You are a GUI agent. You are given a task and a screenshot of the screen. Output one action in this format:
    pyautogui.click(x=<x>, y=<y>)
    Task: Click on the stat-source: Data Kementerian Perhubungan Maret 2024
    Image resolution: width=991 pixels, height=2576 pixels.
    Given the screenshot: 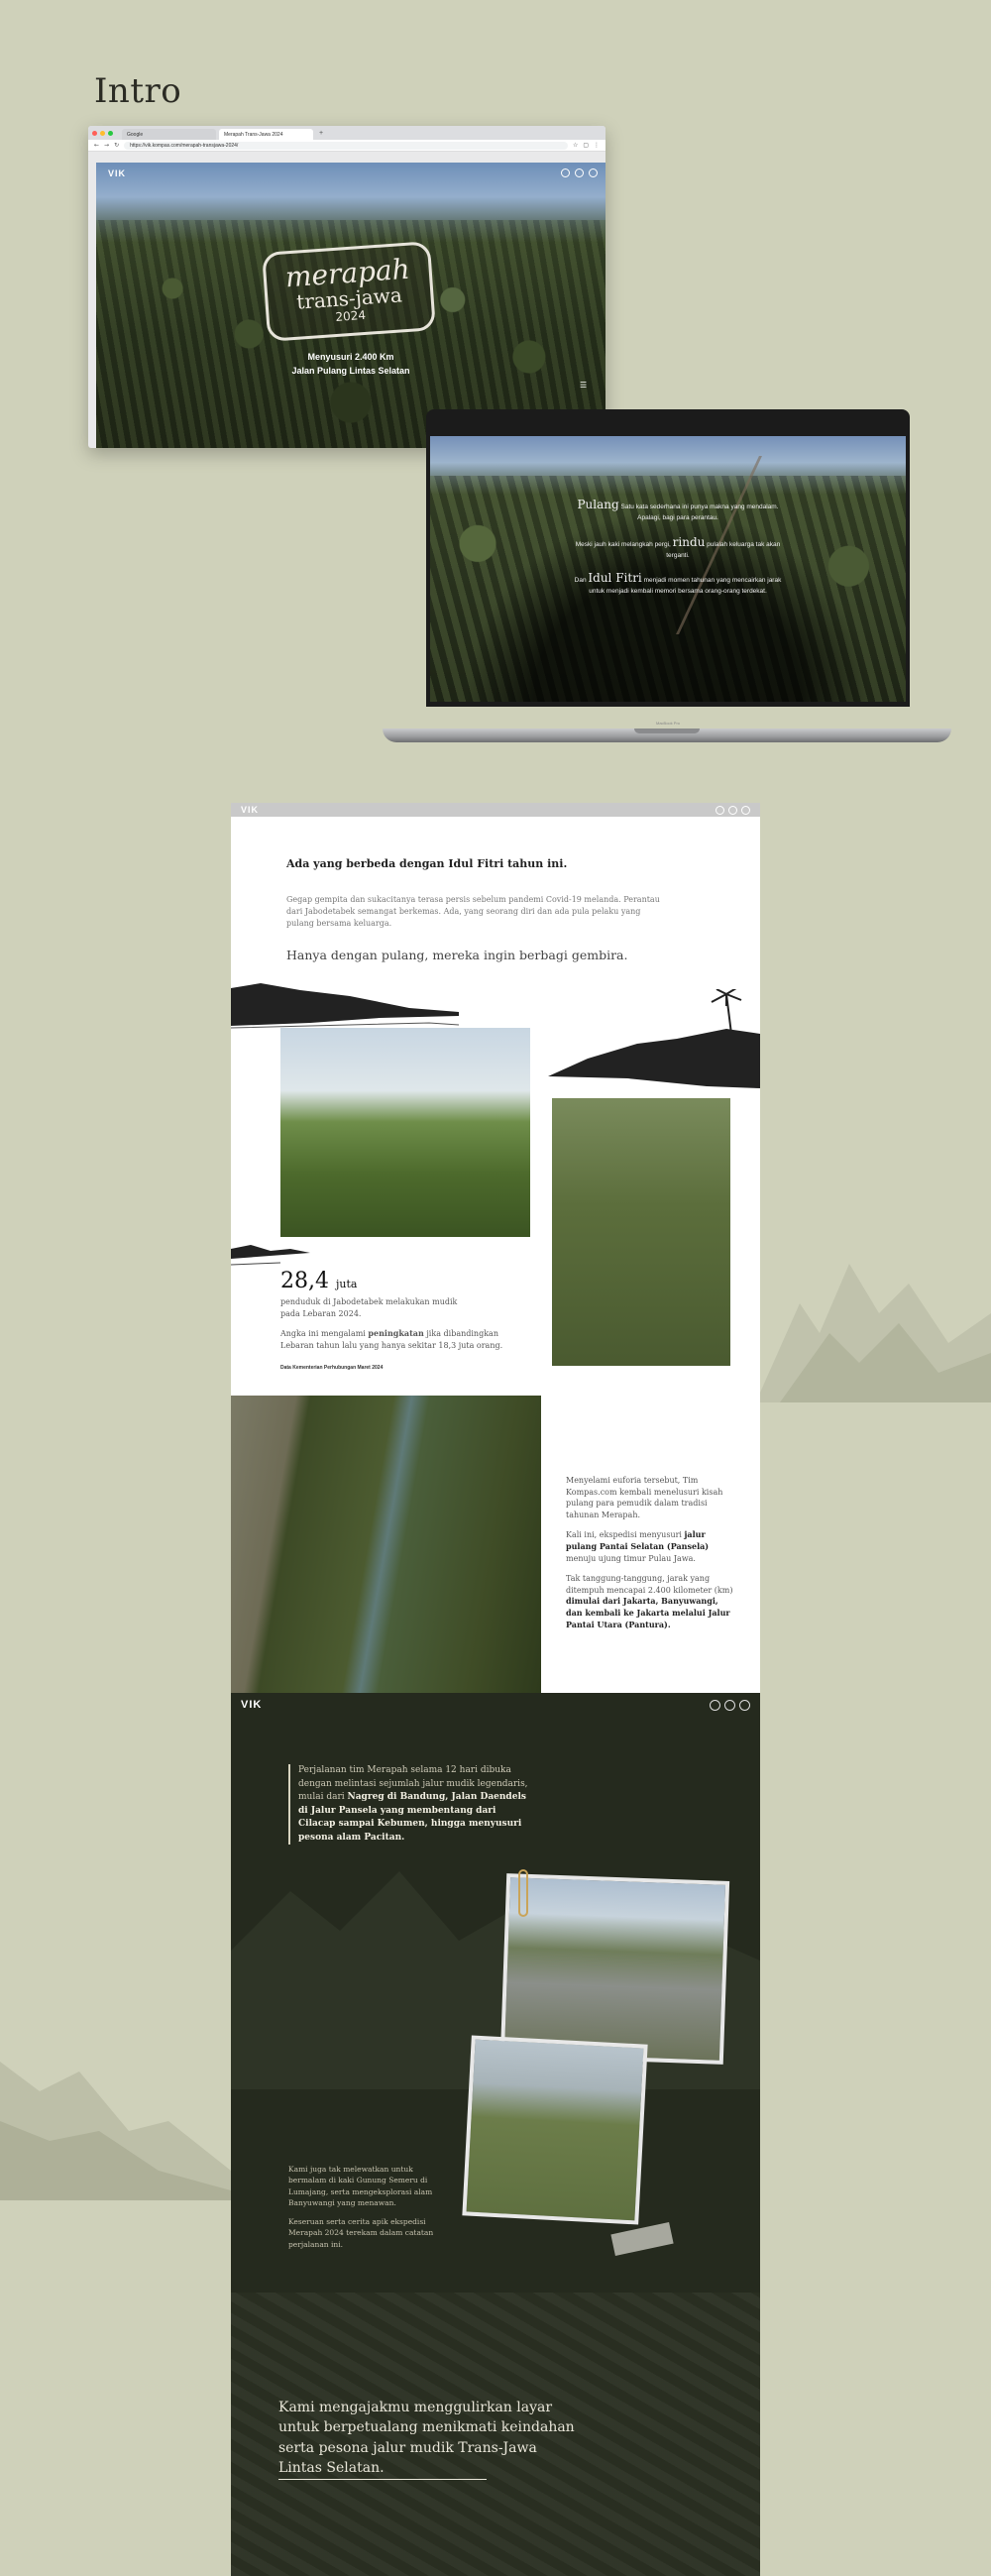 What is the action you would take?
    pyautogui.click(x=332, y=1368)
    